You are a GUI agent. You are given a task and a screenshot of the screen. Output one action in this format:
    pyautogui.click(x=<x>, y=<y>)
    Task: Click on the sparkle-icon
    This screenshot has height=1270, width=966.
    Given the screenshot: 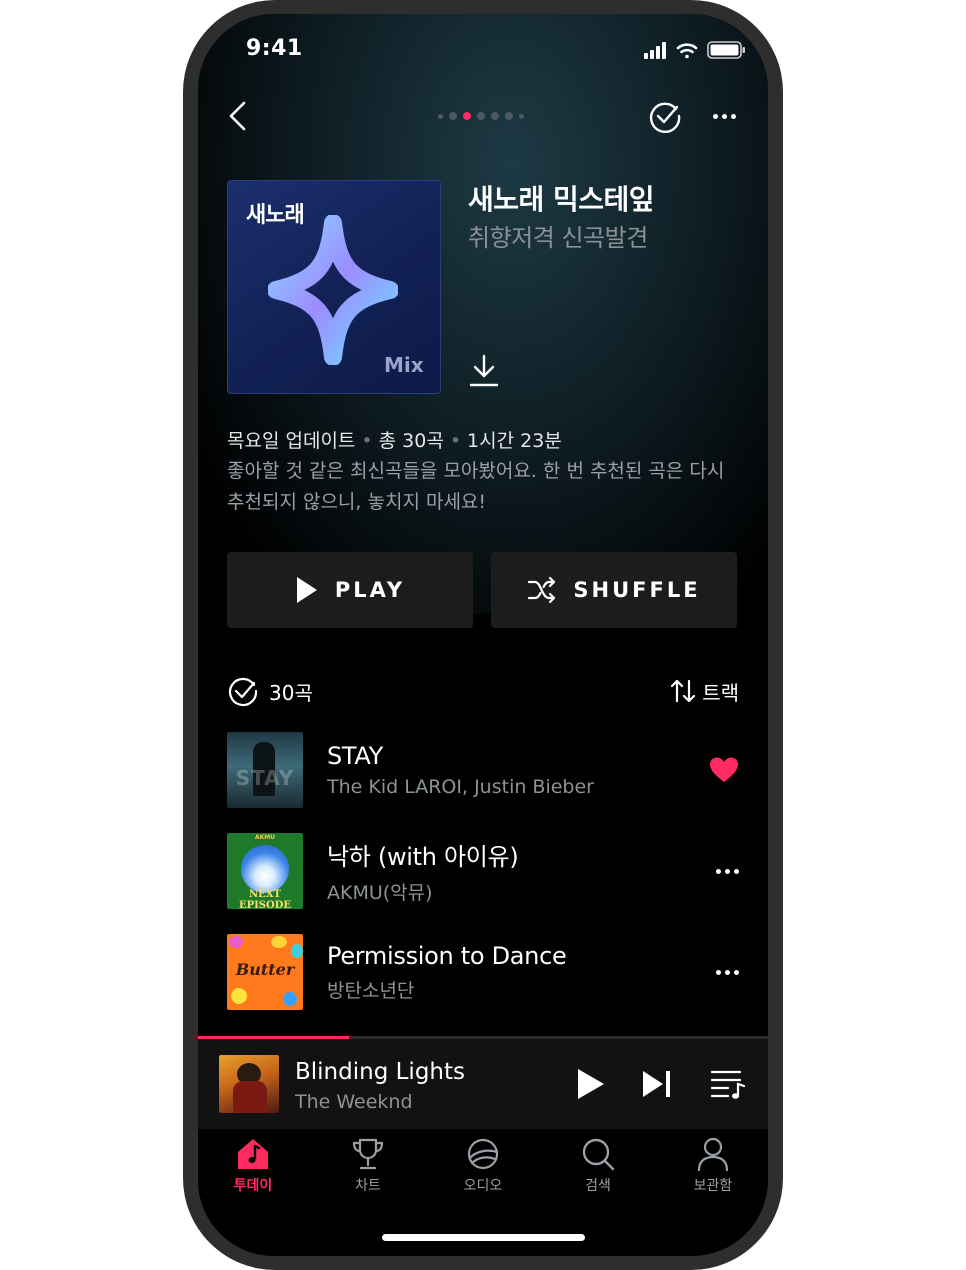 What is the action you would take?
    pyautogui.click(x=333, y=290)
    